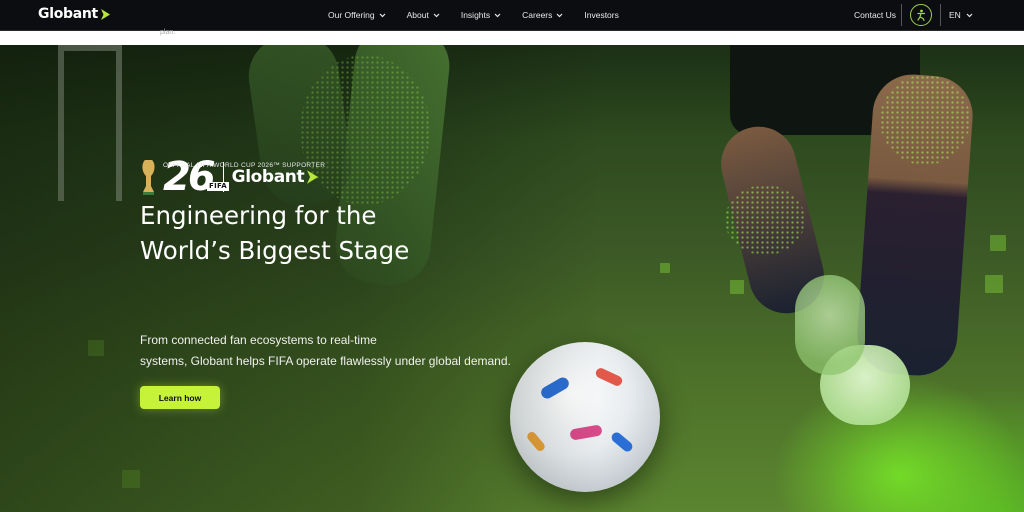 This screenshot has height=512, width=1024. Describe the element at coordinates (244, 165) in the screenshot. I see `badge-tagline: OFFICIAL FIFA WORLD CUP 2026™ SUPPORTER` at that location.